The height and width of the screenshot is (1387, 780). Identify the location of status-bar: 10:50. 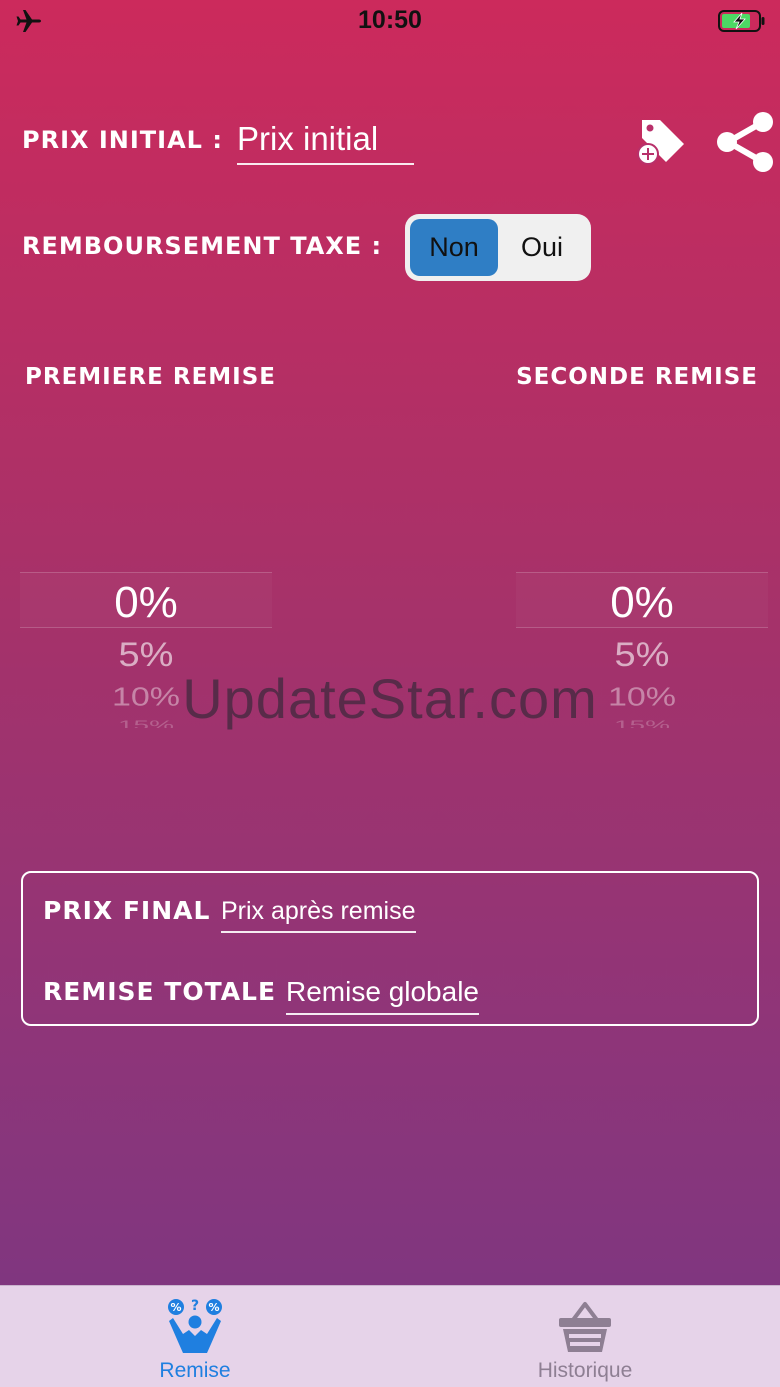
(390, 22).